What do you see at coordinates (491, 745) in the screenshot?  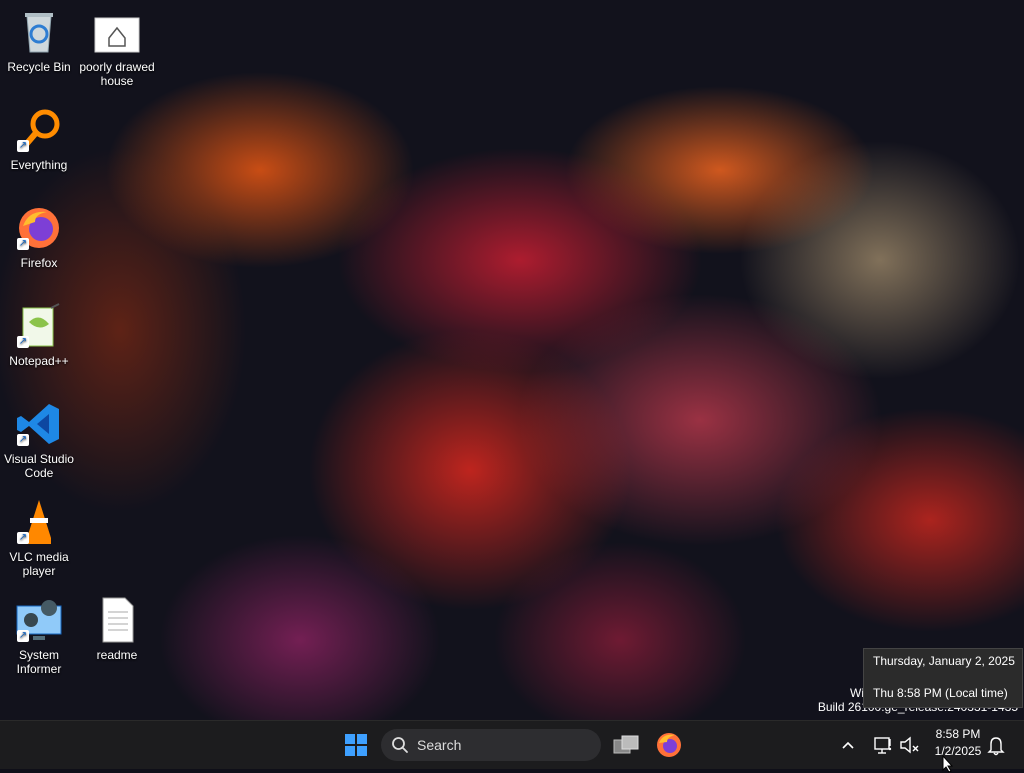 I see `taskbar-search-box: Search` at bounding box center [491, 745].